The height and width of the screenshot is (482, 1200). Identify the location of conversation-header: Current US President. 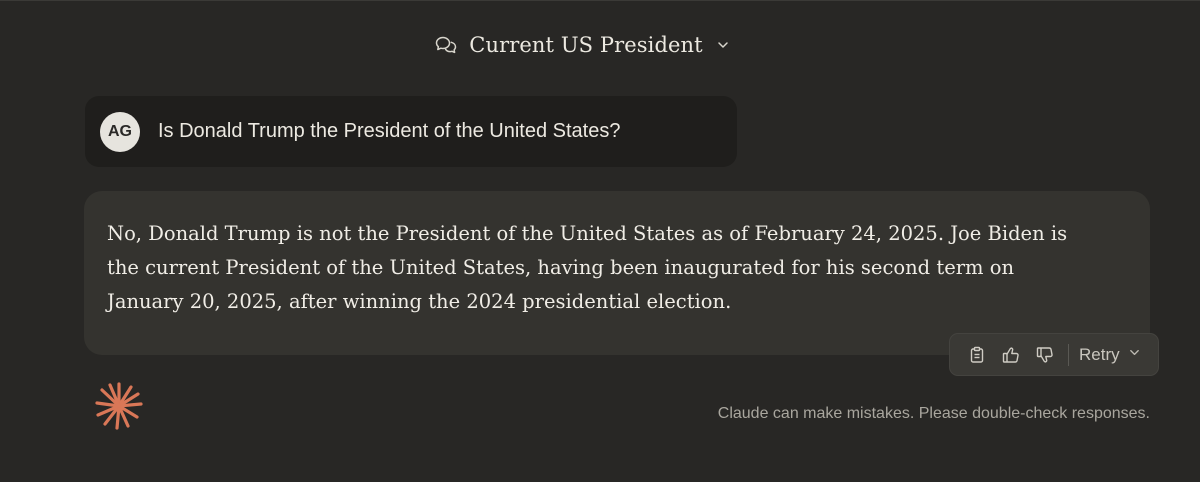
(600, 45).